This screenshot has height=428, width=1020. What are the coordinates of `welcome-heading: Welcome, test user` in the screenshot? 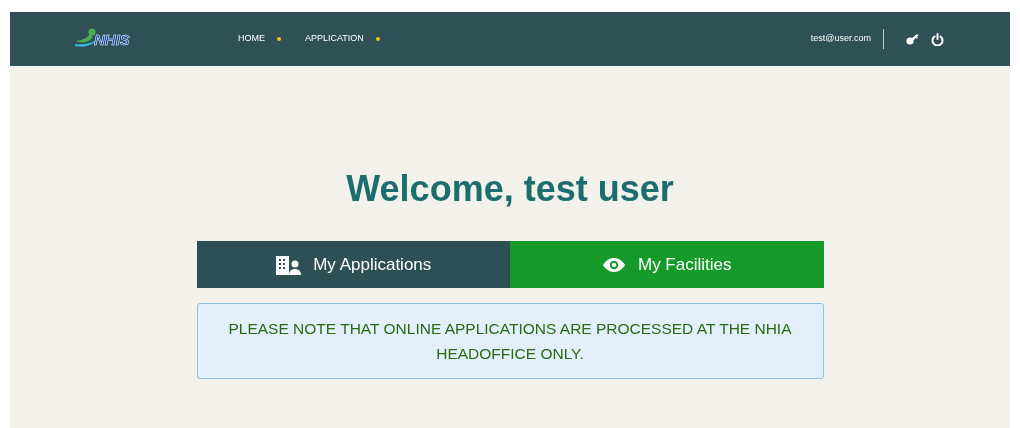 It's located at (510, 189).